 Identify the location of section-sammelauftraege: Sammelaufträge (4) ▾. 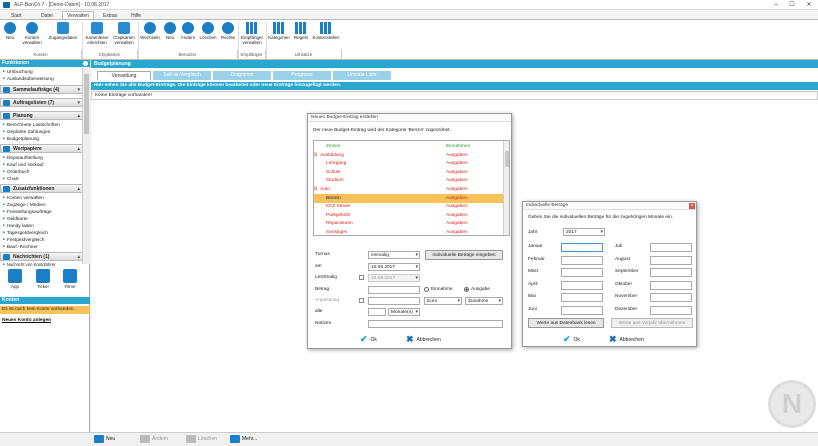
(41, 89).